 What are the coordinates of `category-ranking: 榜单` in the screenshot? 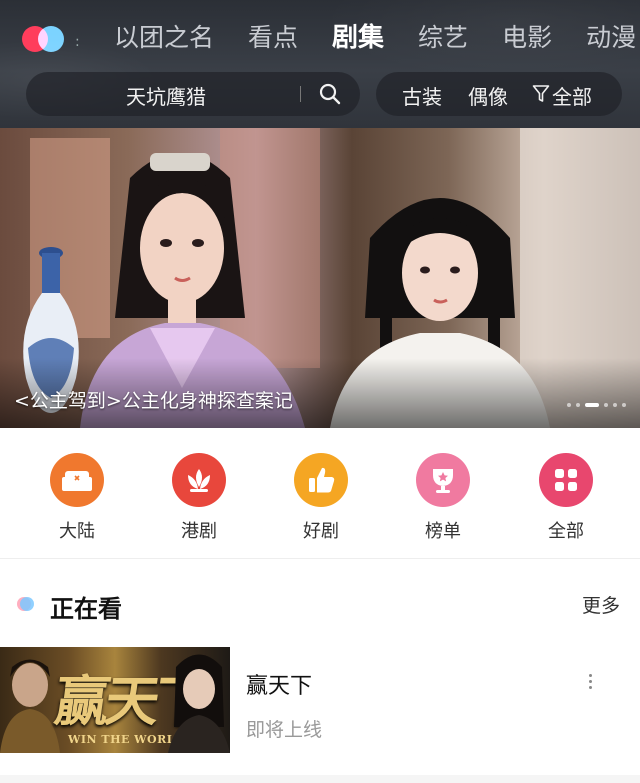 It's located at (443, 498).